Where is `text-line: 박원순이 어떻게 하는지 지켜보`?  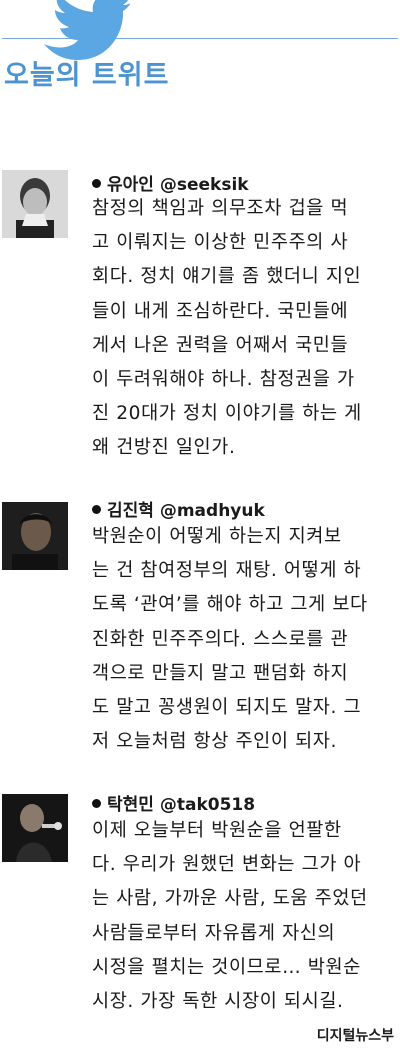 text-line: 박원순이 어떻게 하는지 지켜보 is located at coordinates (217, 536).